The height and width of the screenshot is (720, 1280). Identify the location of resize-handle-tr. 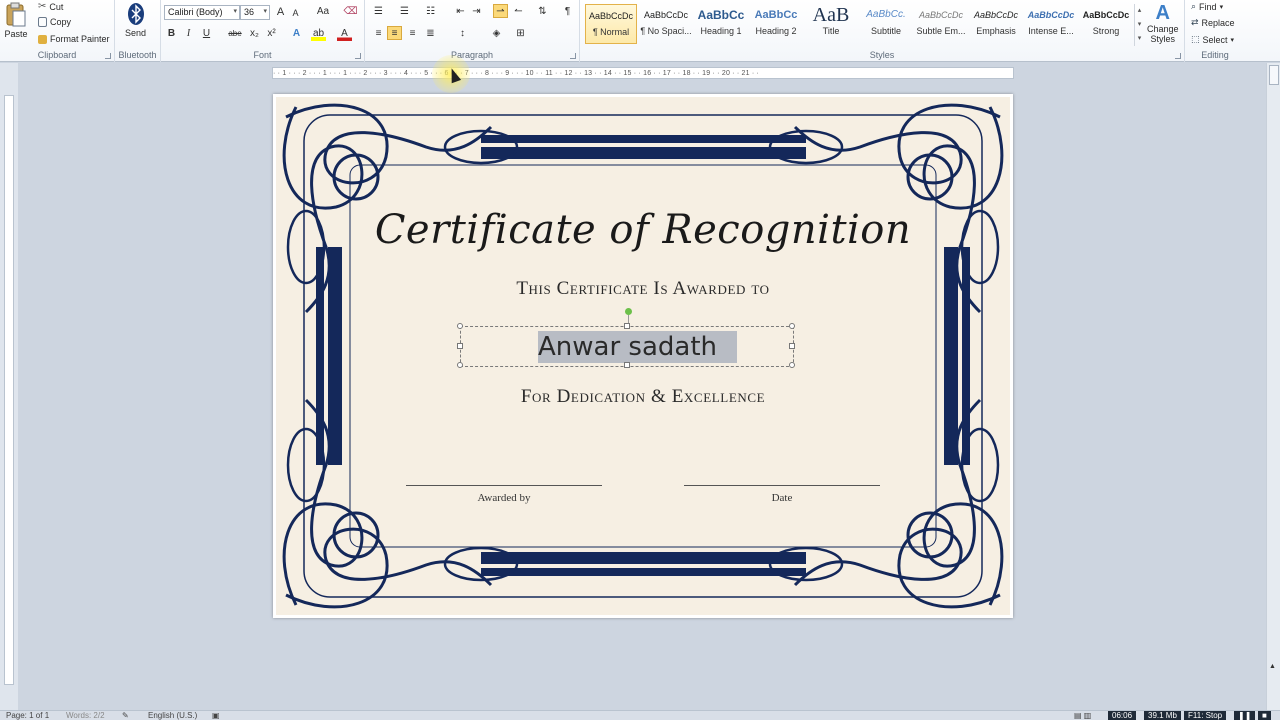
(792, 326).